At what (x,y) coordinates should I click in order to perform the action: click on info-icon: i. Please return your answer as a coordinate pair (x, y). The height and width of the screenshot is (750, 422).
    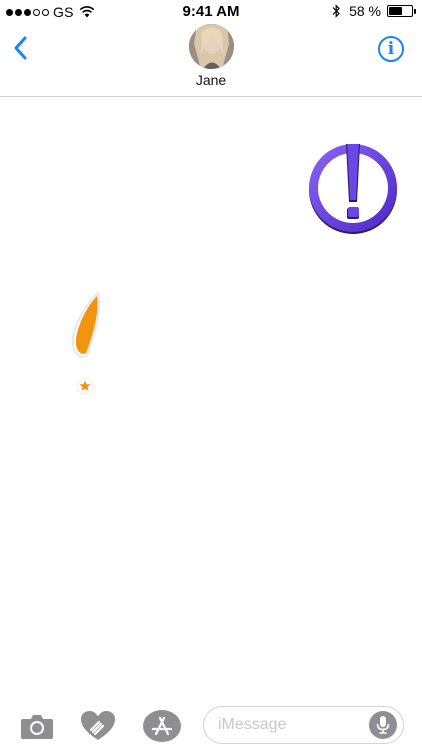
    Looking at the image, I should click on (391, 49).